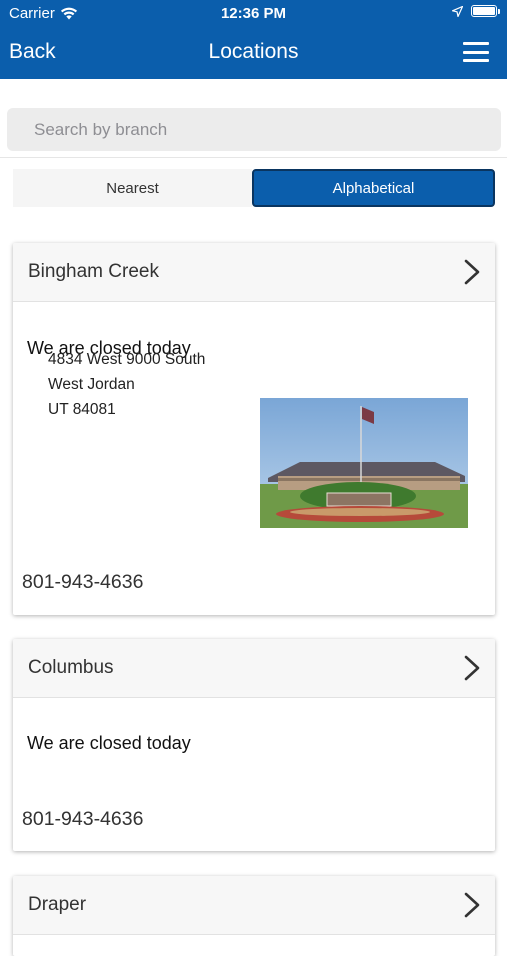 Image resolution: width=507 pixels, height=956 pixels. I want to click on sort-alphabetical-button: Alphabetical, so click(373, 188).